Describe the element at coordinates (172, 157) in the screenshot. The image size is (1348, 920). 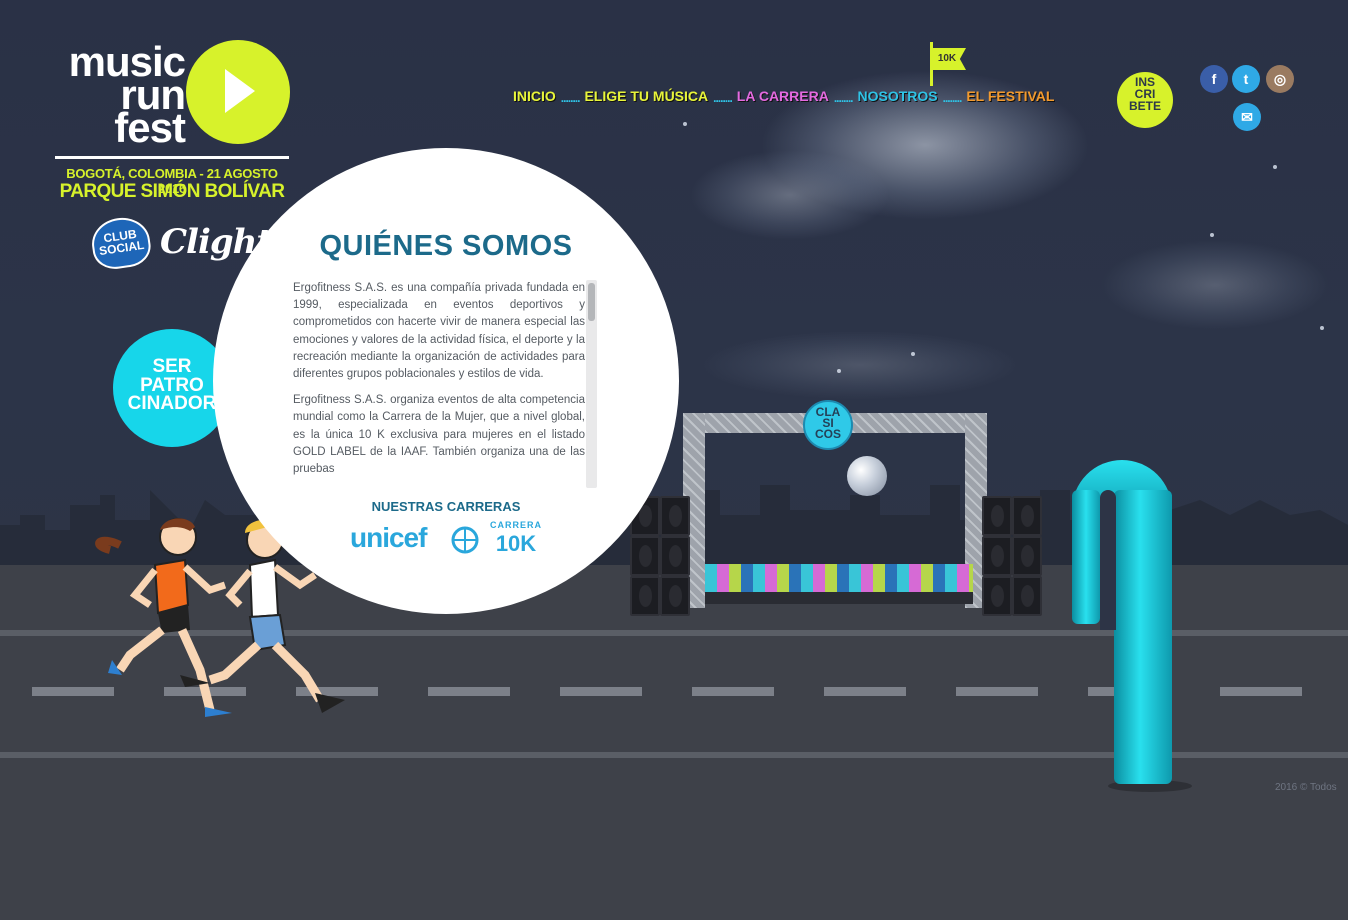
I see `logo-divider` at that location.